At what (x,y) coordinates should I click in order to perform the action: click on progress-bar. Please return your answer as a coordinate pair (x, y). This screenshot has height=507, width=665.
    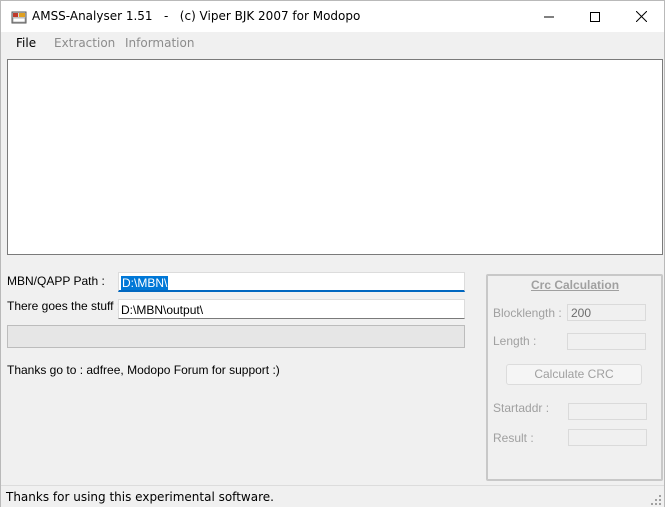
    Looking at the image, I should click on (236, 336).